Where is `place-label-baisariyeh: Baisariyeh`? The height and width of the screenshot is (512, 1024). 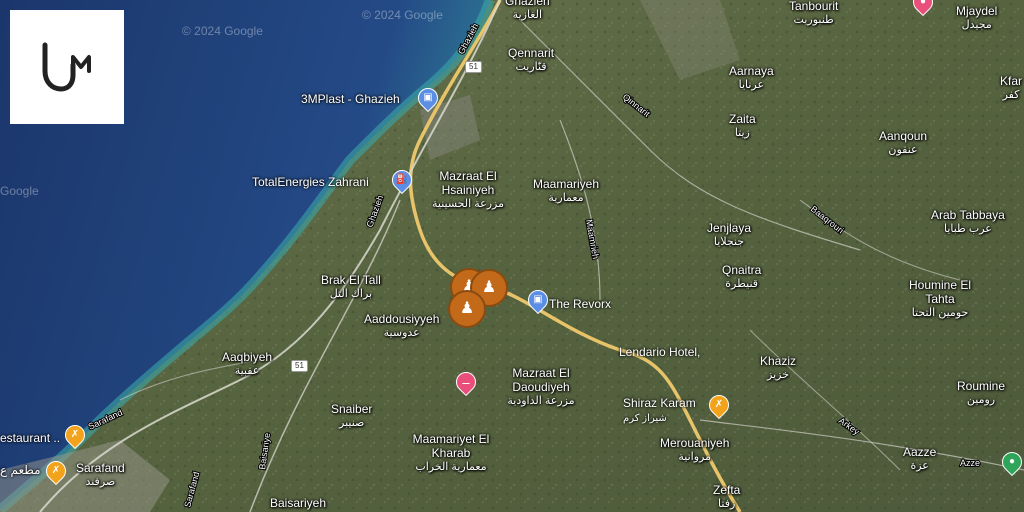 place-label-baisariyeh: Baisariyeh is located at coordinates (298, 503).